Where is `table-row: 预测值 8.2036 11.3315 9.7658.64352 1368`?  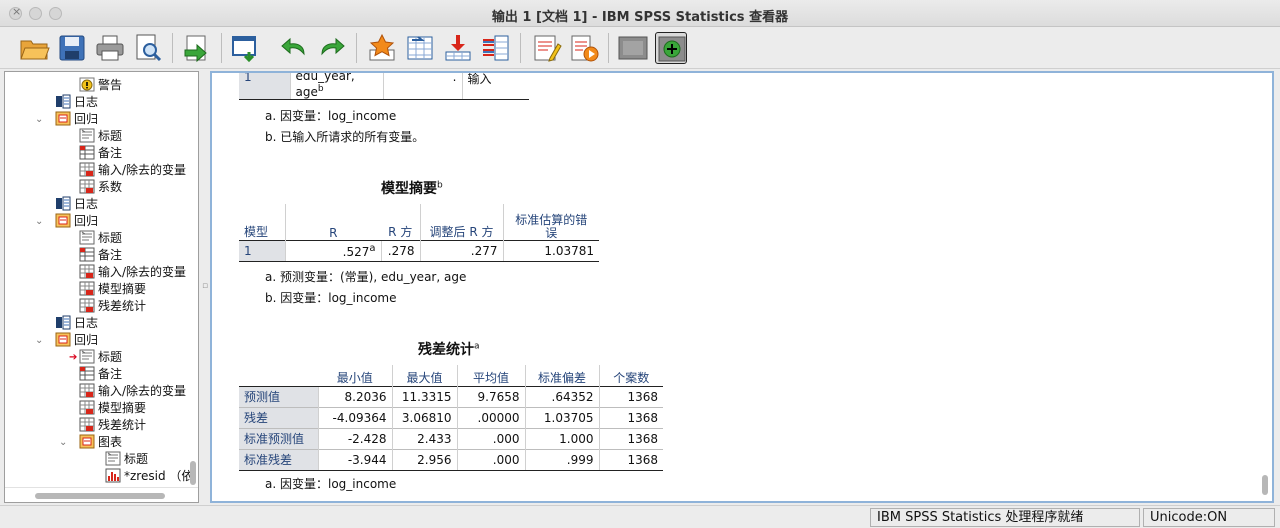
table-row: 预测值 8.2036 11.3315 9.7658.64352 1368 is located at coordinates (451, 396).